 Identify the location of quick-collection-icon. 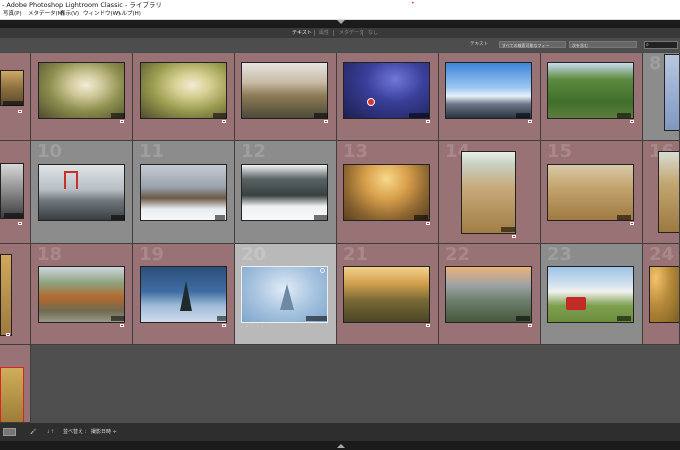
(322, 270).